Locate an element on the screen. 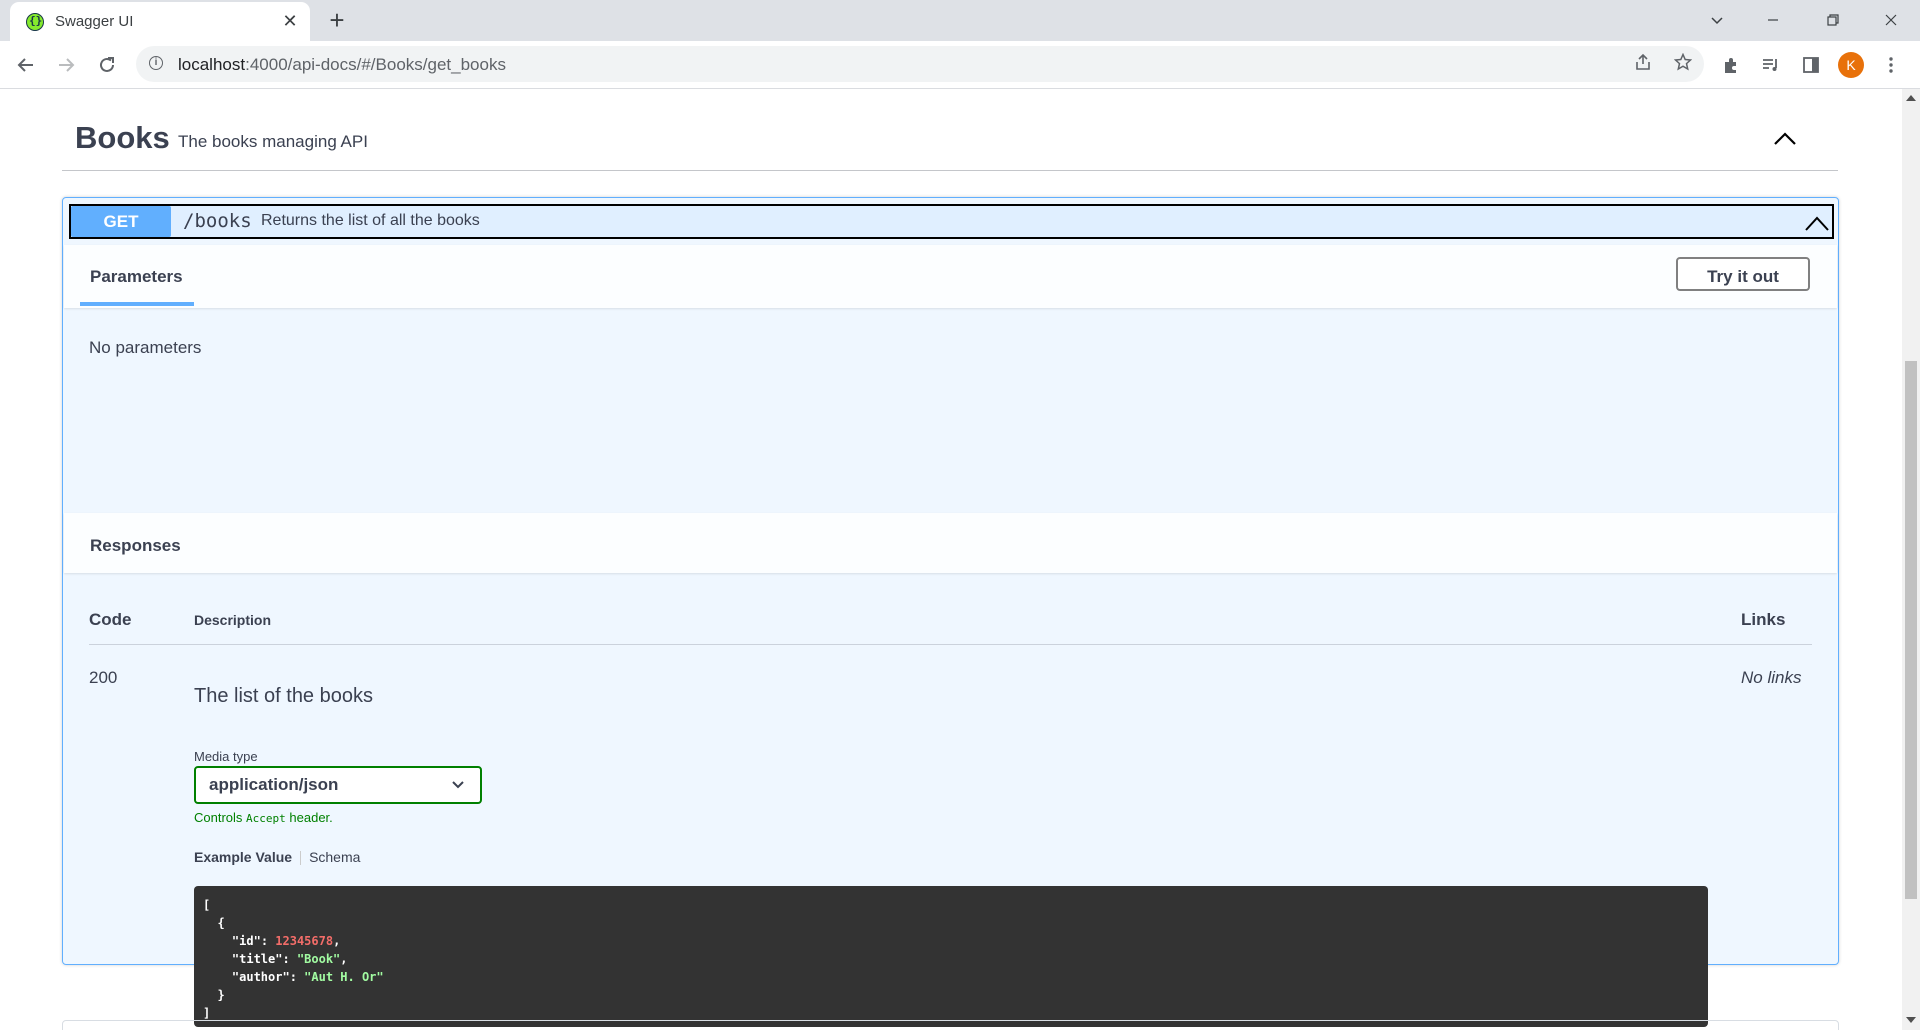 Image resolution: width=1920 pixels, height=1030 pixels. table-divider is located at coordinates (950, 644).